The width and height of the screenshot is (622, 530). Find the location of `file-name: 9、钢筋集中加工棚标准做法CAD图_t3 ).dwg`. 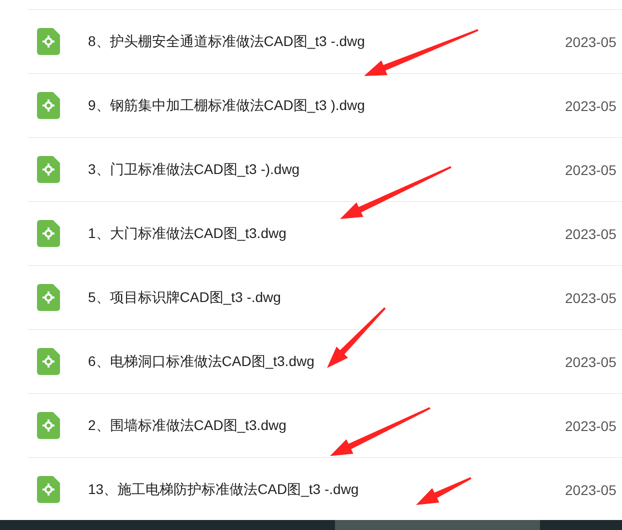

file-name: 9、钢筋集中加工棚标准做法CAD图_t3 ).dwg is located at coordinates (326, 105).